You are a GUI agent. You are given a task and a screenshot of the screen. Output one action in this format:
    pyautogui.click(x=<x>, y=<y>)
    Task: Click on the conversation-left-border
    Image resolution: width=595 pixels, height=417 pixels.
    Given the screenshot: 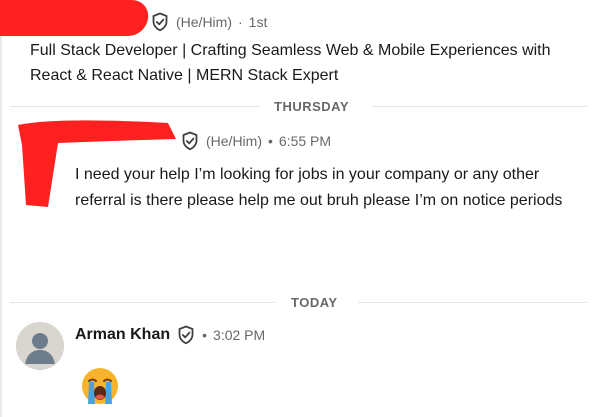 What is the action you would take?
    pyautogui.click(x=1, y=208)
    